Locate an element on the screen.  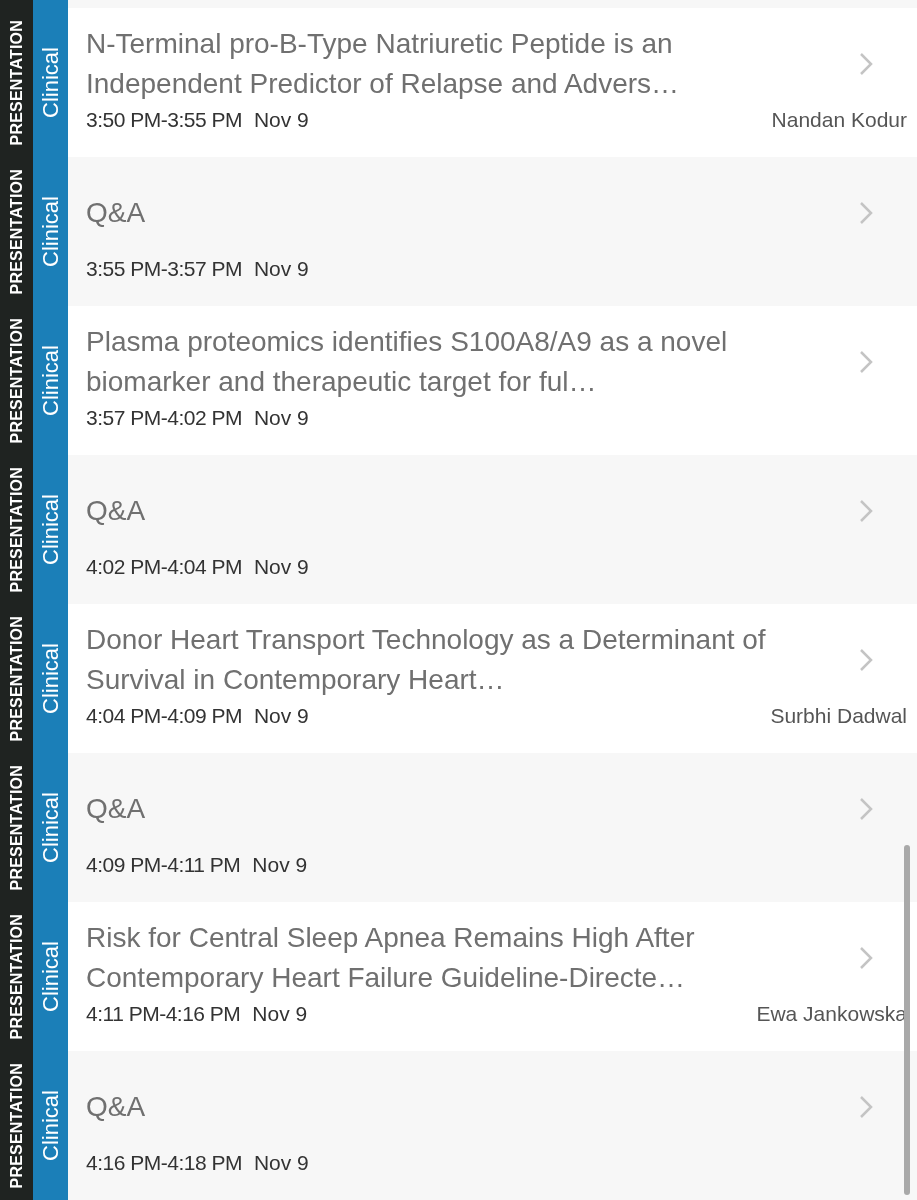
session-row: PRESENTATION Clinical Risk for Central Sleep Apnea Remains High After Contemporary Heart Failure Guideline-Directe… 4:11 PM-4:16 PM Nov 9 Ewa Jankowska is located at coordinates (458, 976).